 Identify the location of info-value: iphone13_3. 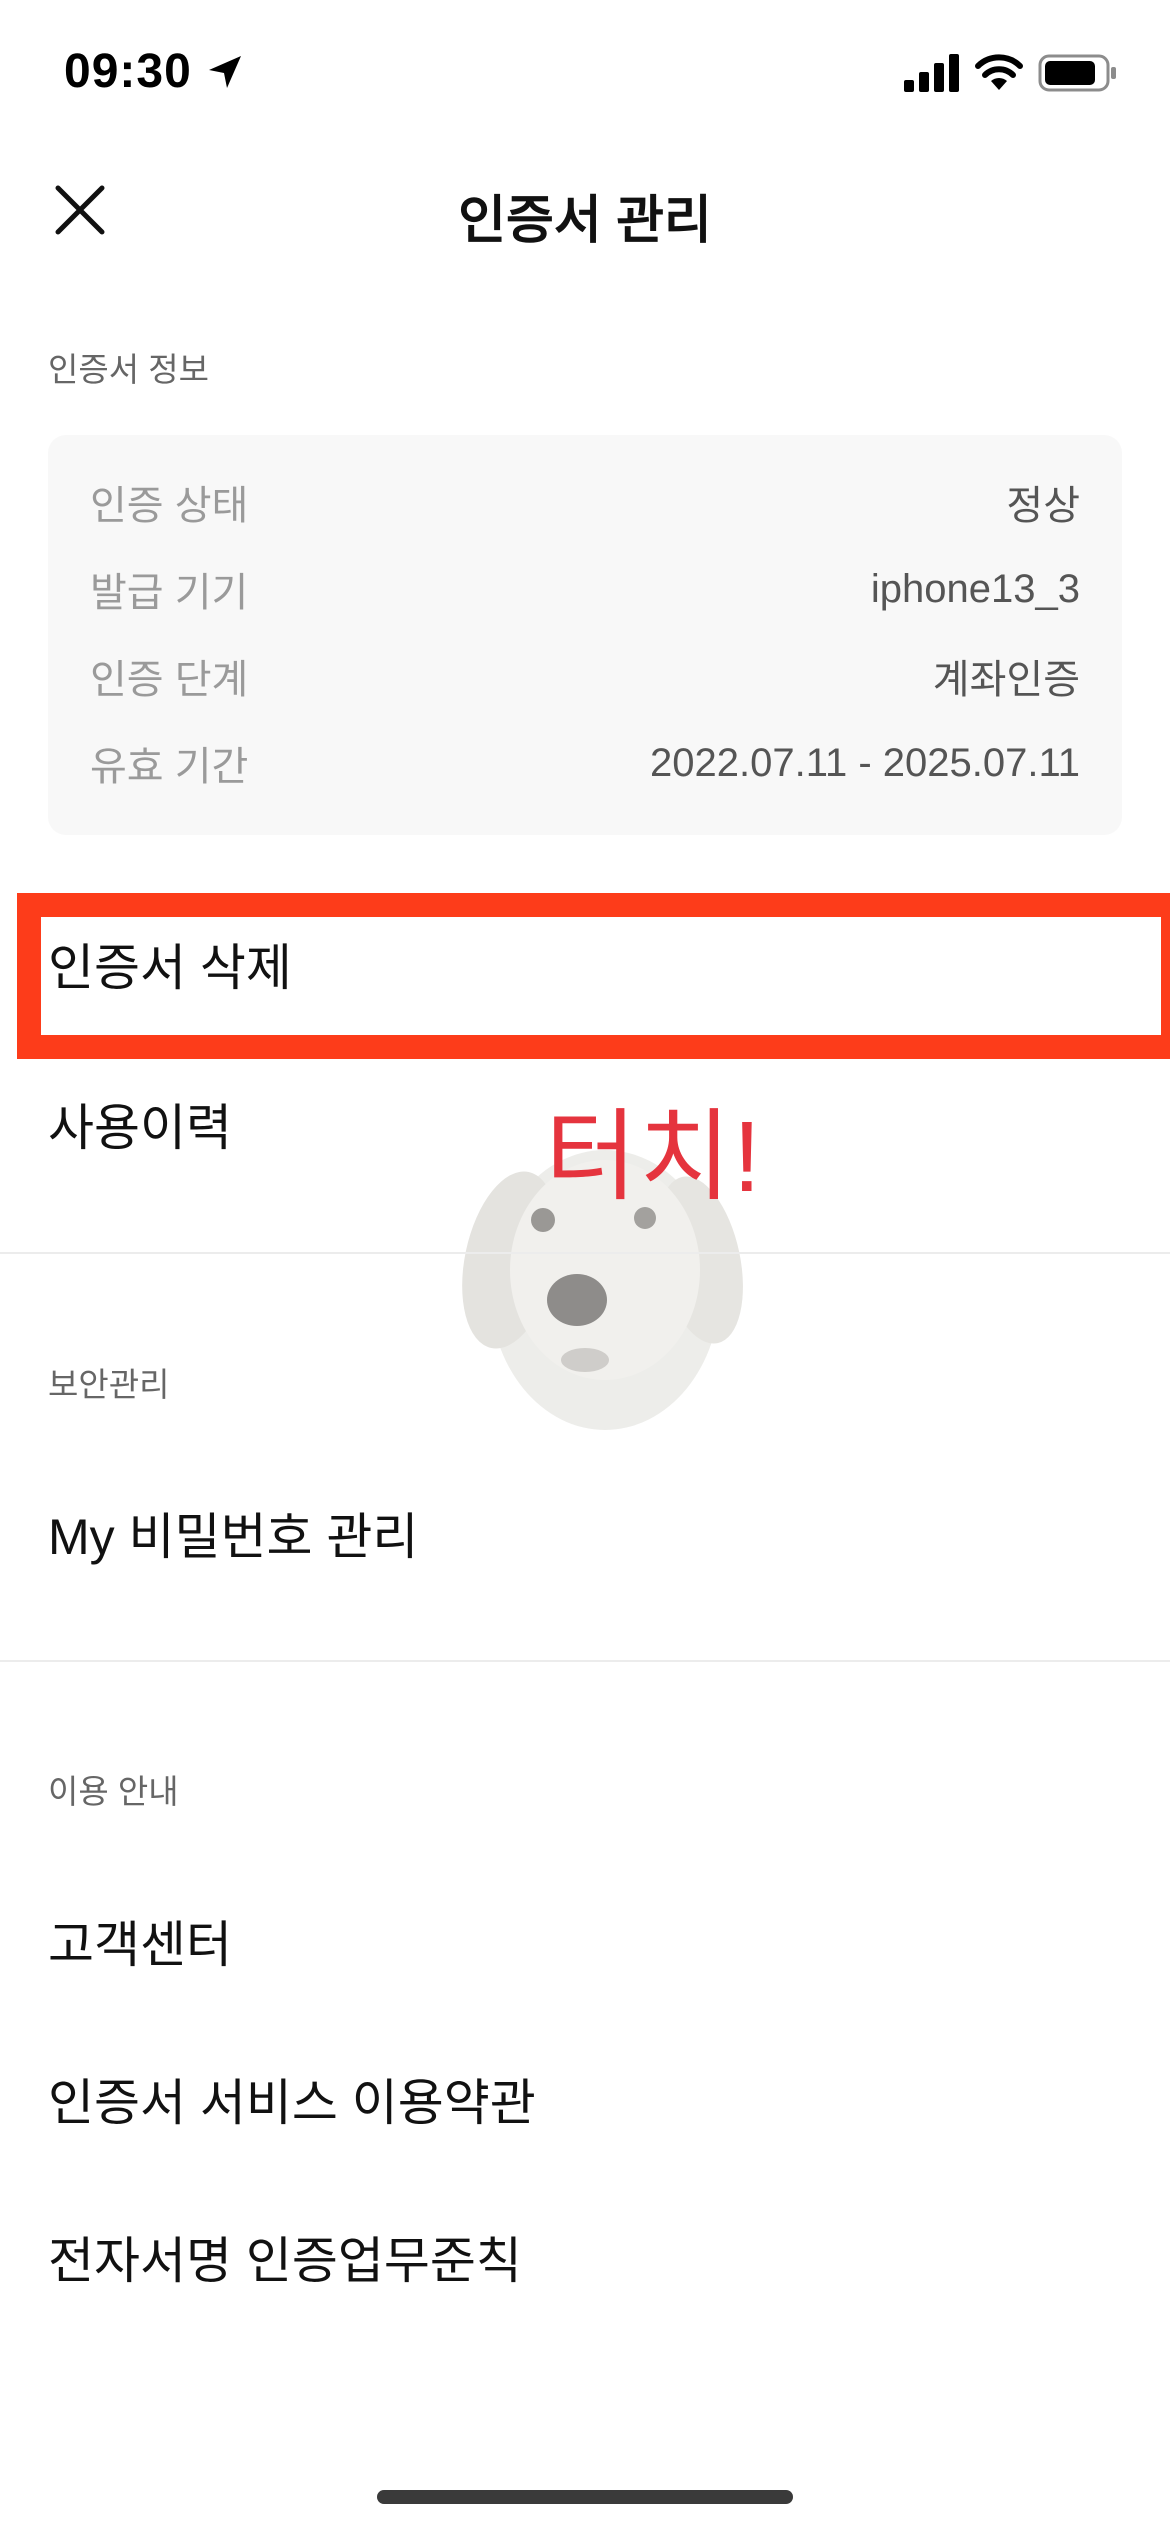
(975, 588).